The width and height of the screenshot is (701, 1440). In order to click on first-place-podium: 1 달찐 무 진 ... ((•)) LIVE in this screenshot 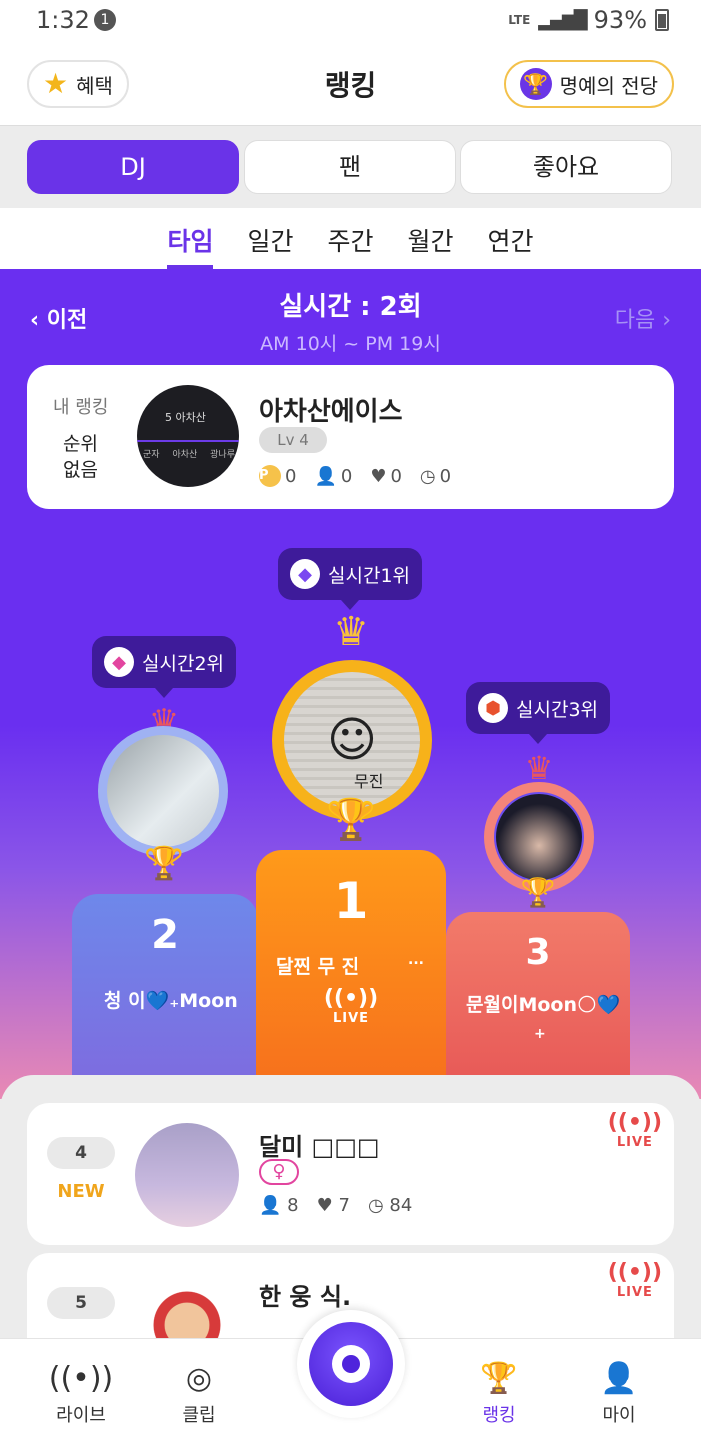, I will do `click(351, 962)`.